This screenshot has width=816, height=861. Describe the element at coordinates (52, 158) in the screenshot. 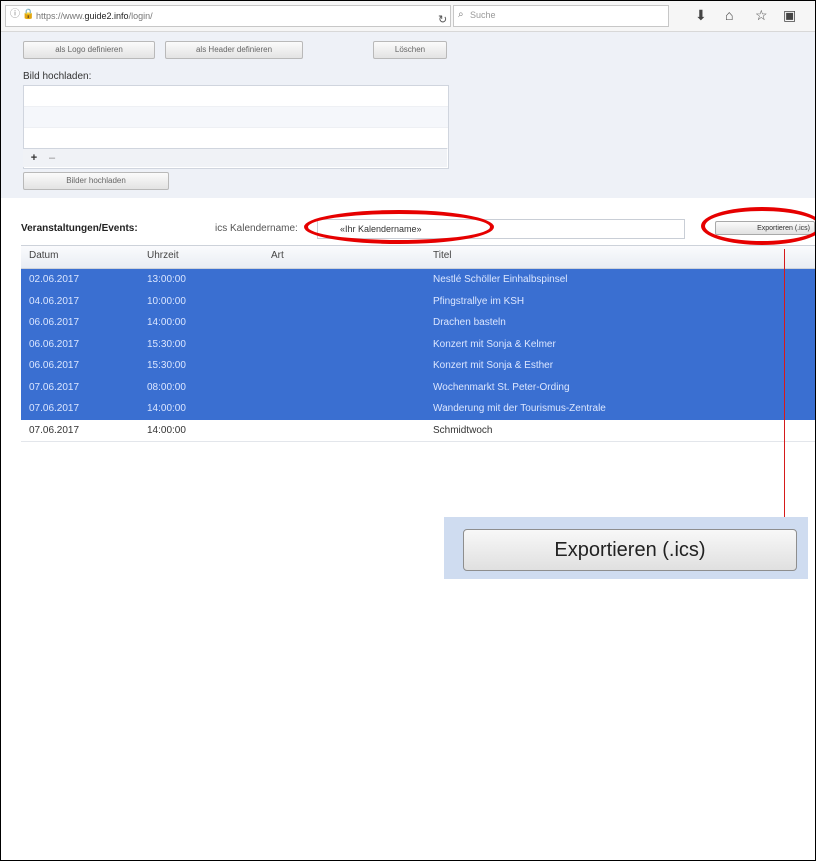

I see `remove-file-button: –` at that location.